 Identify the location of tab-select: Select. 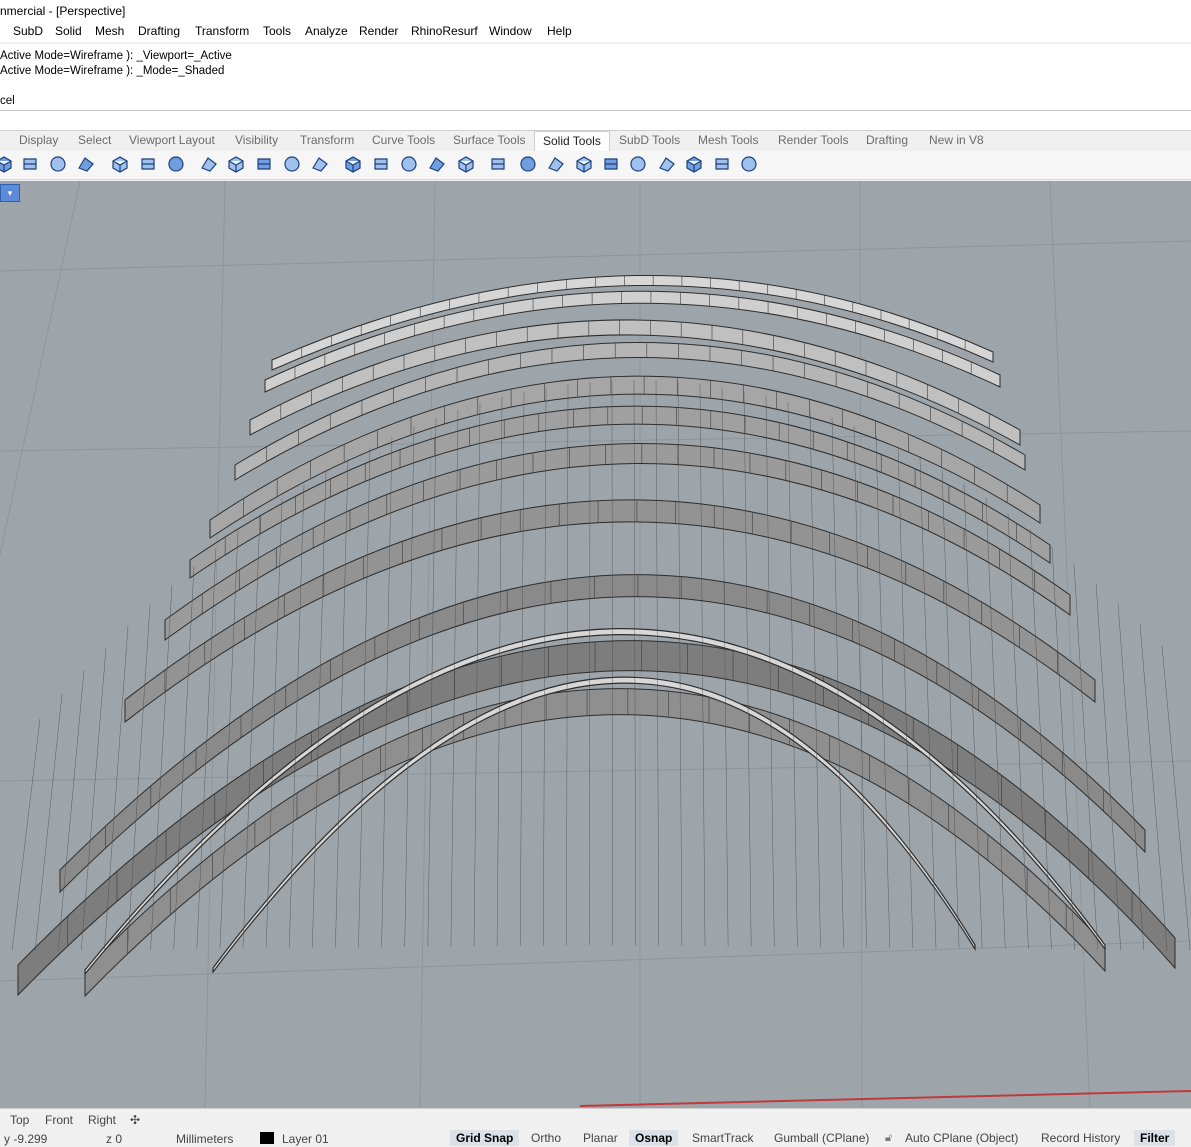
(94, 140).